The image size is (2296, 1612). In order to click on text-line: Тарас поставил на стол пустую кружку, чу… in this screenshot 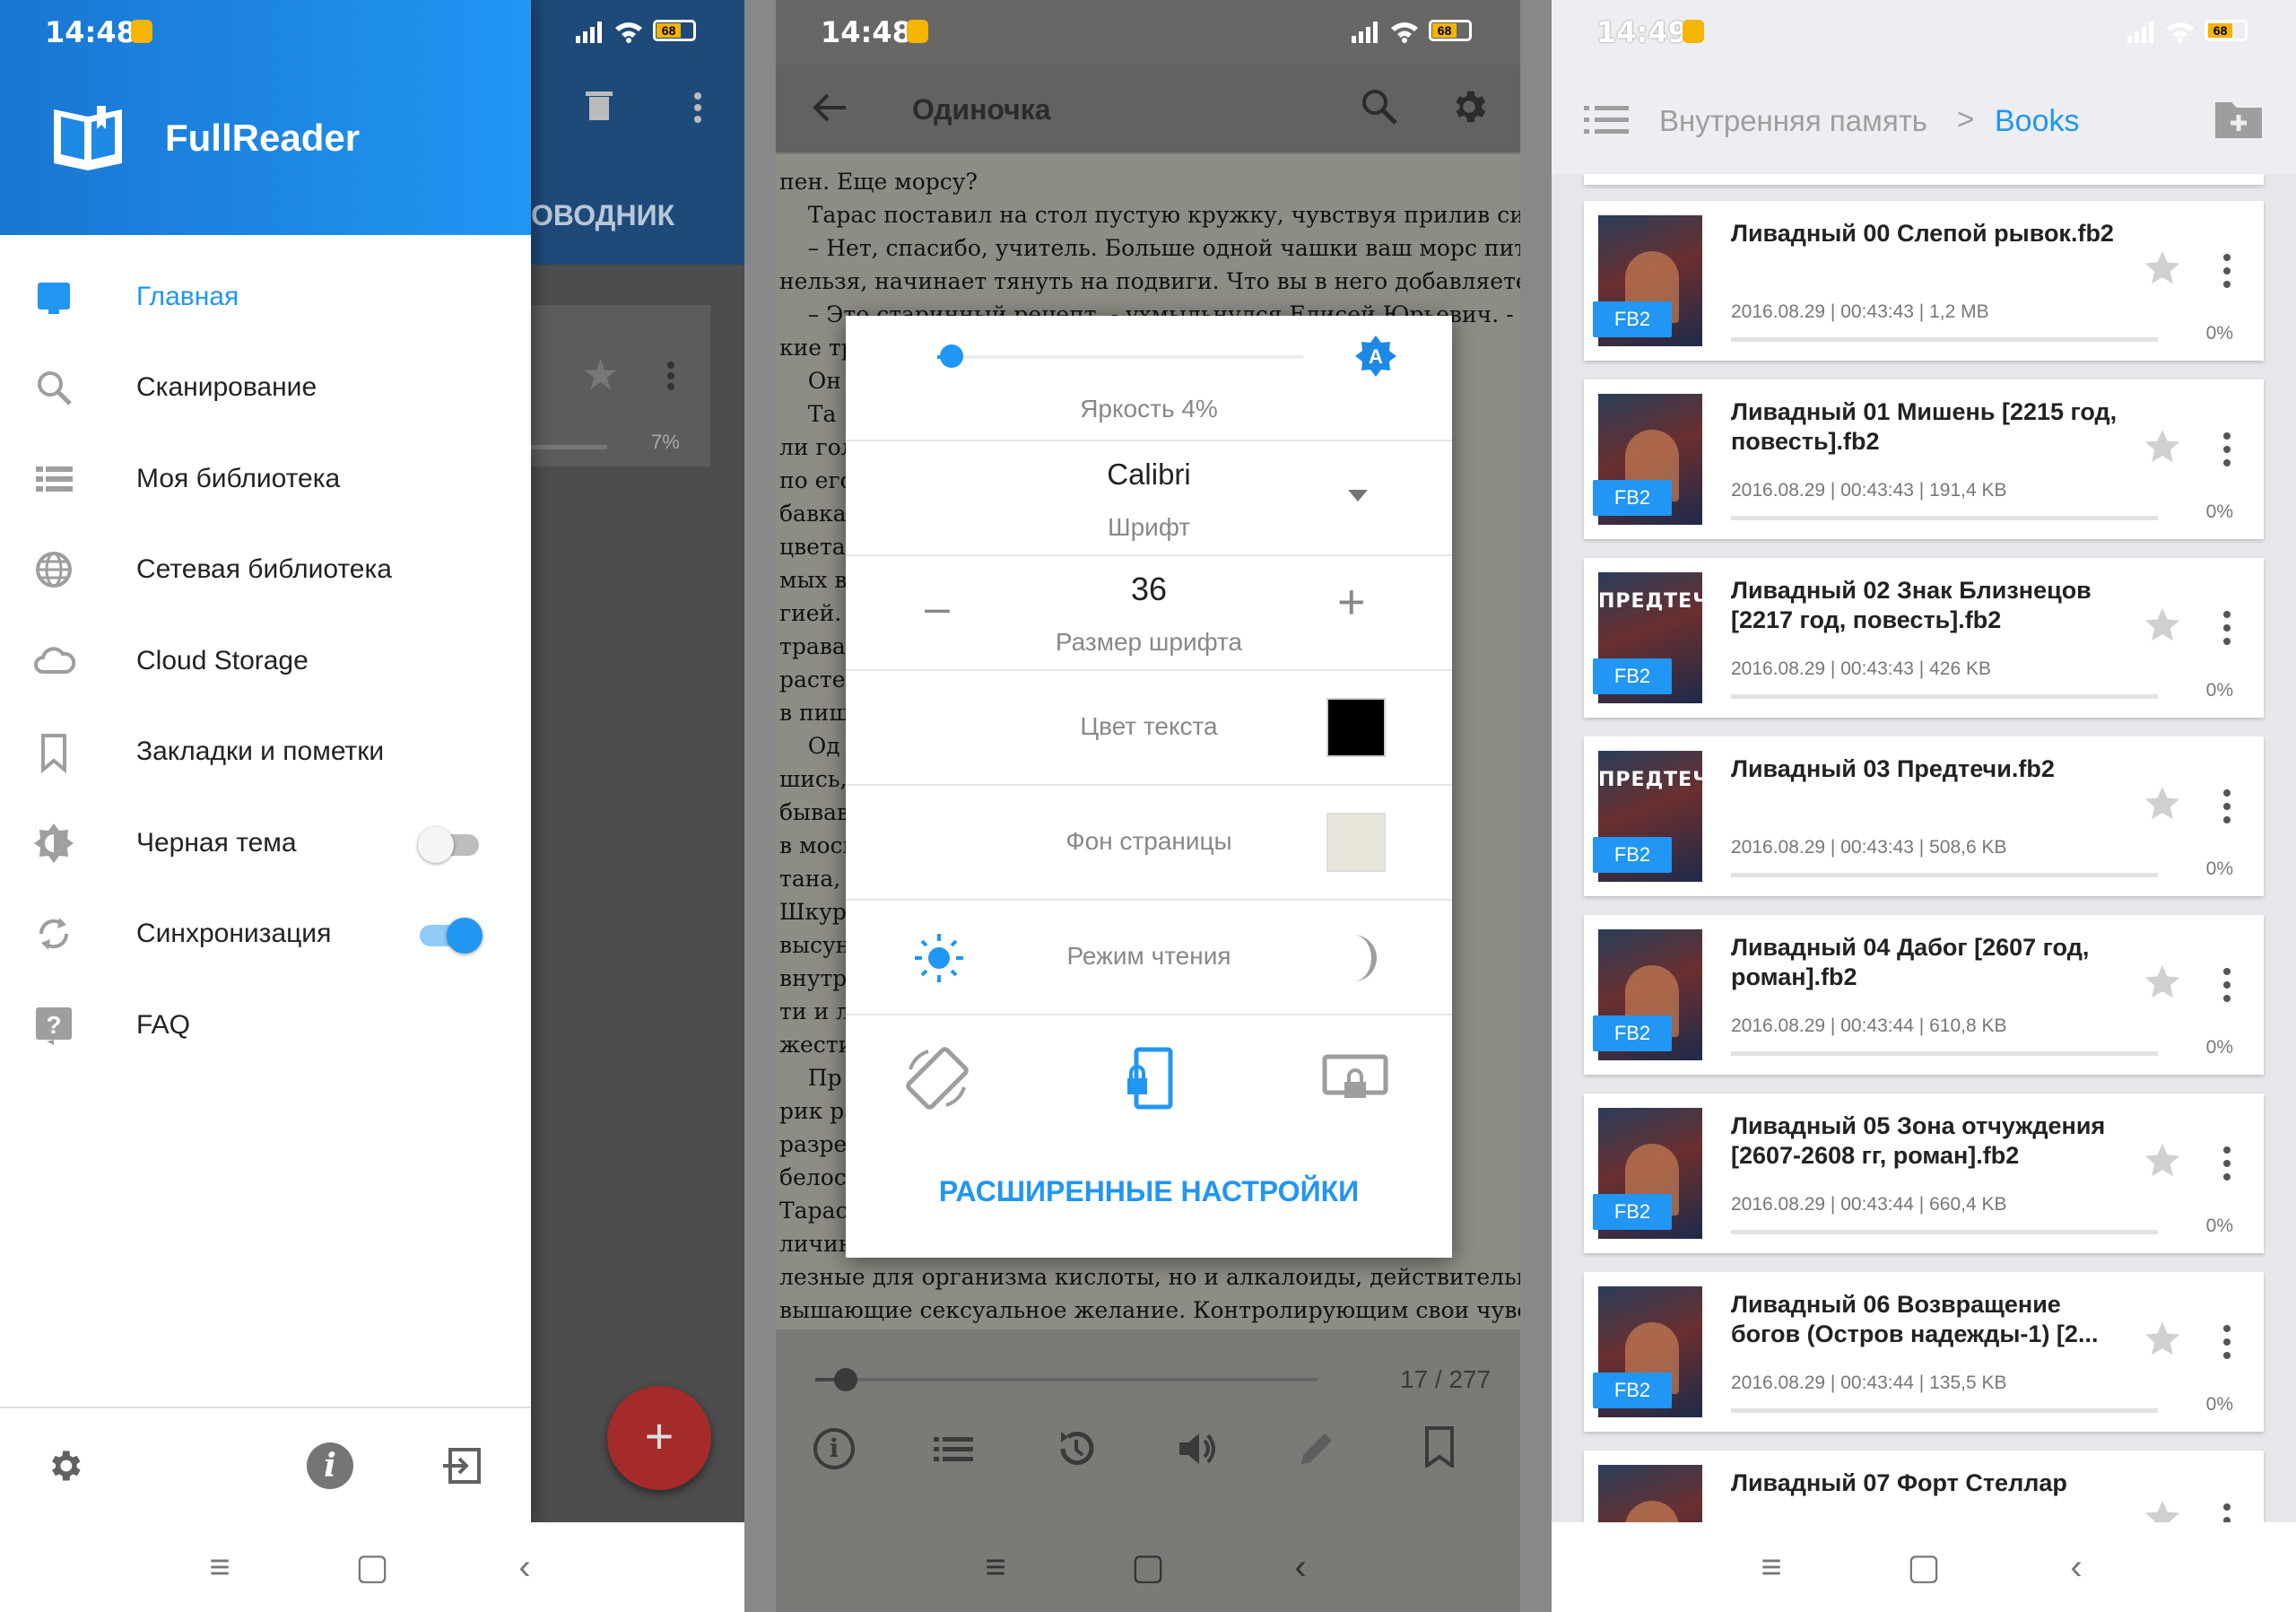, I will do `click(1149, 215)`.